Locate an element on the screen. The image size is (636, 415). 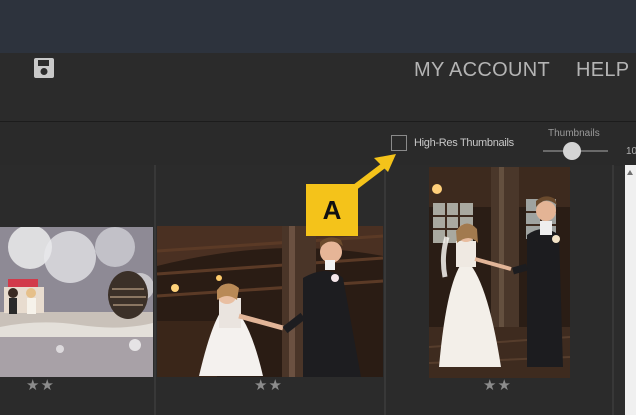
thumbnails-slider-label: Thumbnails is located at coordinates (574, 133).